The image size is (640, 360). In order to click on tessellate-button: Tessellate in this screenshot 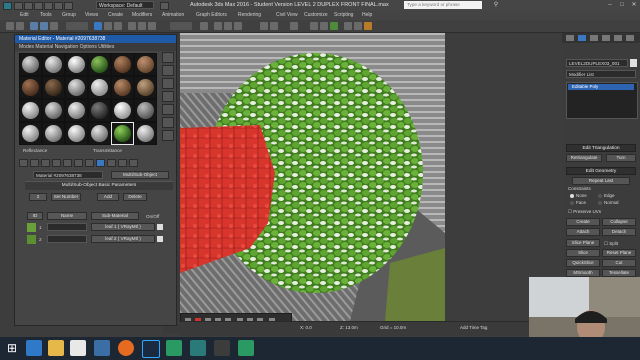, I will do `click(619, 273)`.